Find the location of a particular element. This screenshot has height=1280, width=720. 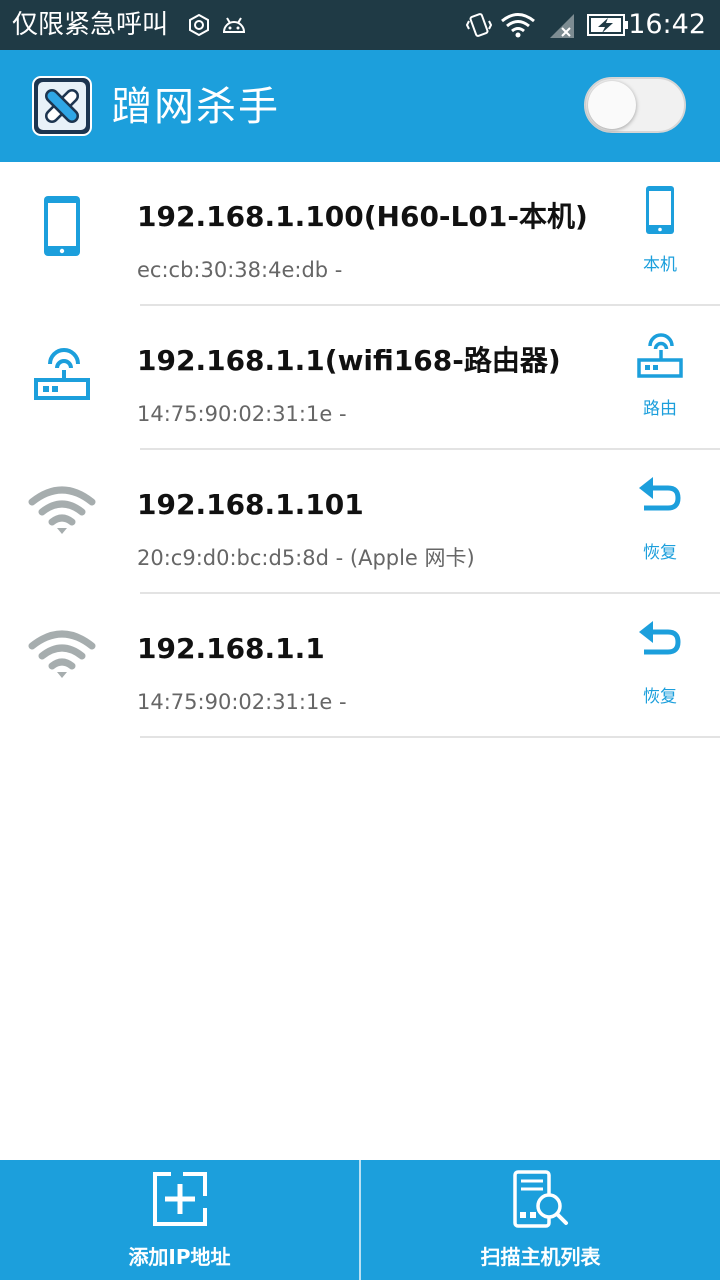

signal-no-sim-icon is located at coordinates (562, 26).